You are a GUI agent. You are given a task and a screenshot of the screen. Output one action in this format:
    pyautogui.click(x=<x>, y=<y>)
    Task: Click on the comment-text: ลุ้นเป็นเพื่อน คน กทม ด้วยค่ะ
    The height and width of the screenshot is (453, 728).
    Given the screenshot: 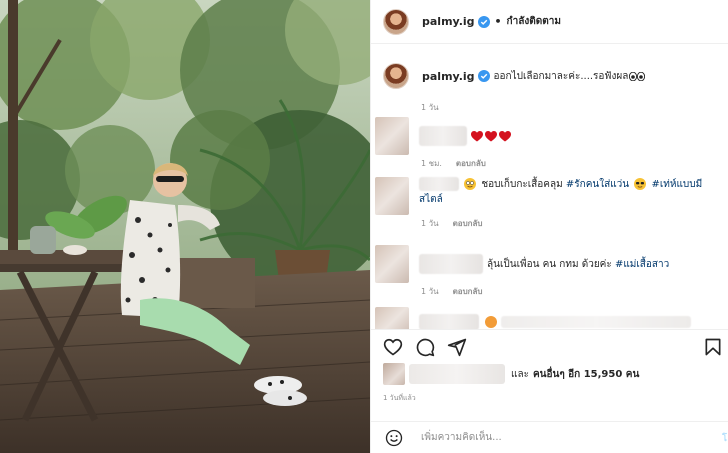 What is the action you would take?
    pyautogui.click(x=551, y=264)
    